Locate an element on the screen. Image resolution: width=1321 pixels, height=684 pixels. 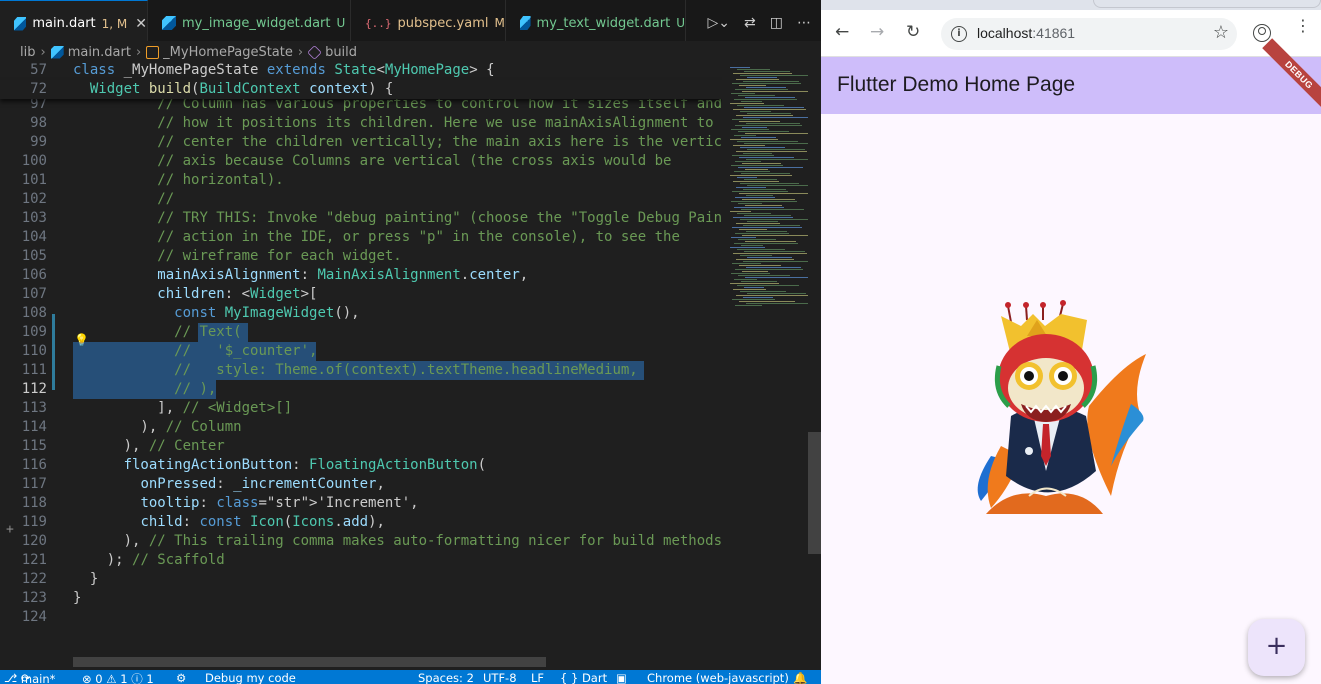
minimap is located at coordinates (770, 360).